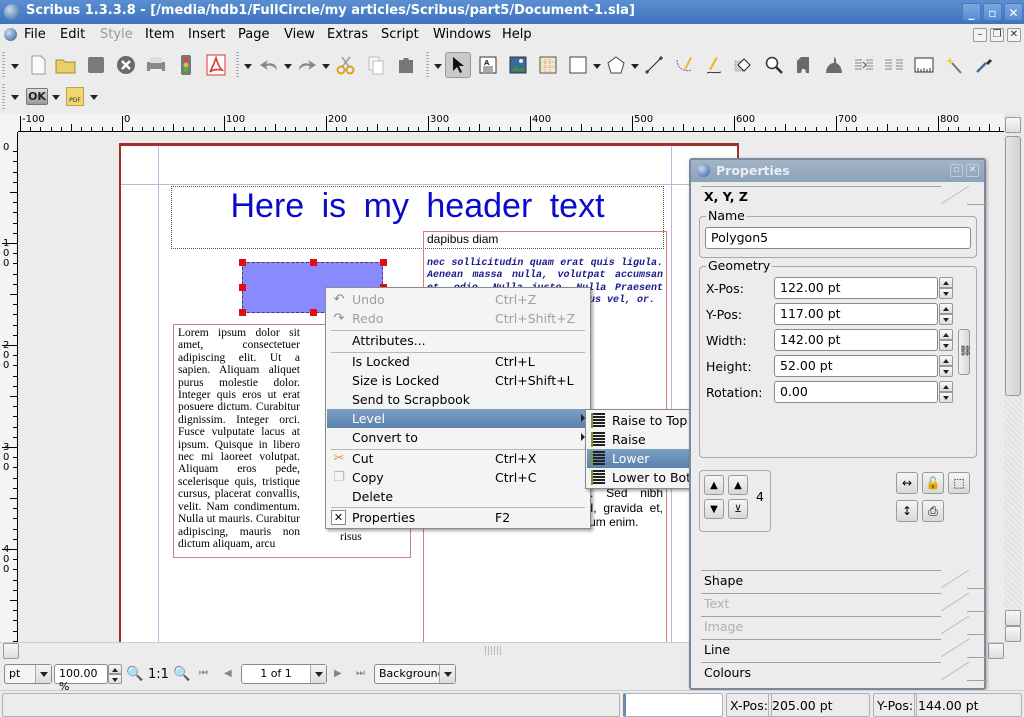 The width and height of the screenshot is (1024, 717). I want to click on menu-extras: Extras, so click(347, 34).